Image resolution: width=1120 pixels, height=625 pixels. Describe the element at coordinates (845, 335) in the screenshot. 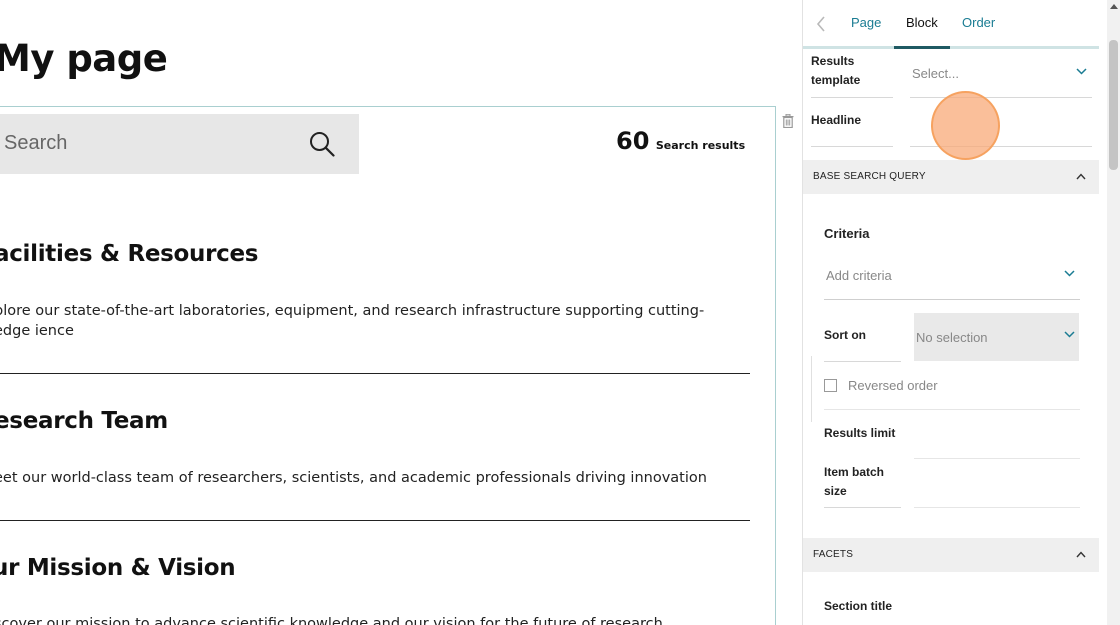

I see `sort-on-label: Sort on` at that location.